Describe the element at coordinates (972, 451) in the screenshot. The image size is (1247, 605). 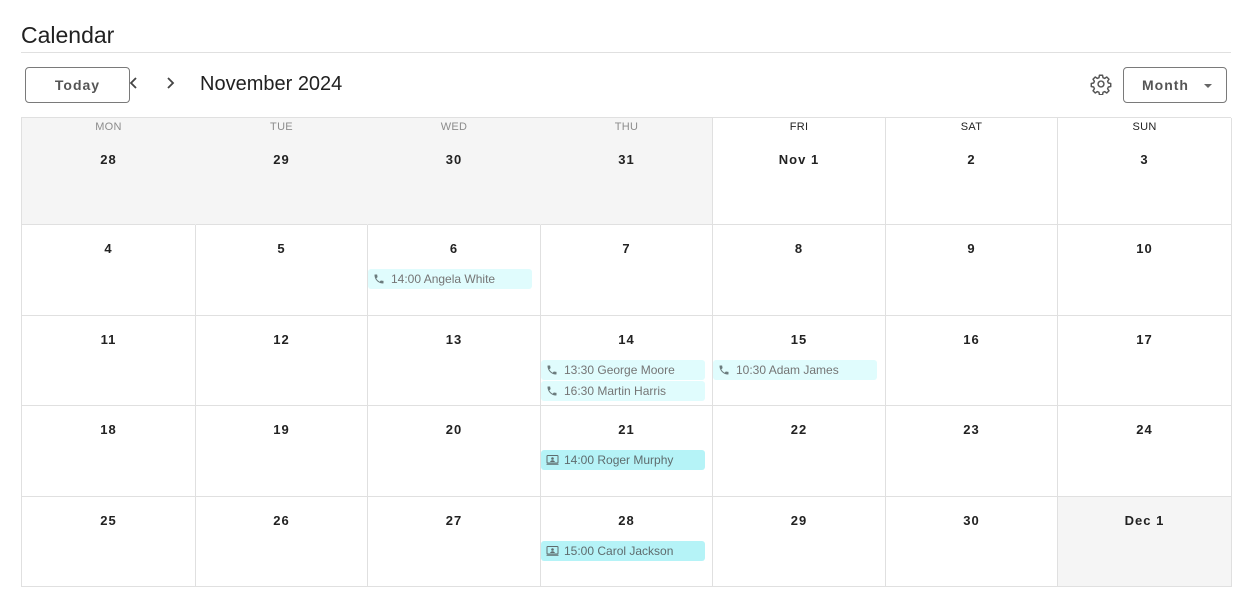
I see `day-cell: 23` at that location.